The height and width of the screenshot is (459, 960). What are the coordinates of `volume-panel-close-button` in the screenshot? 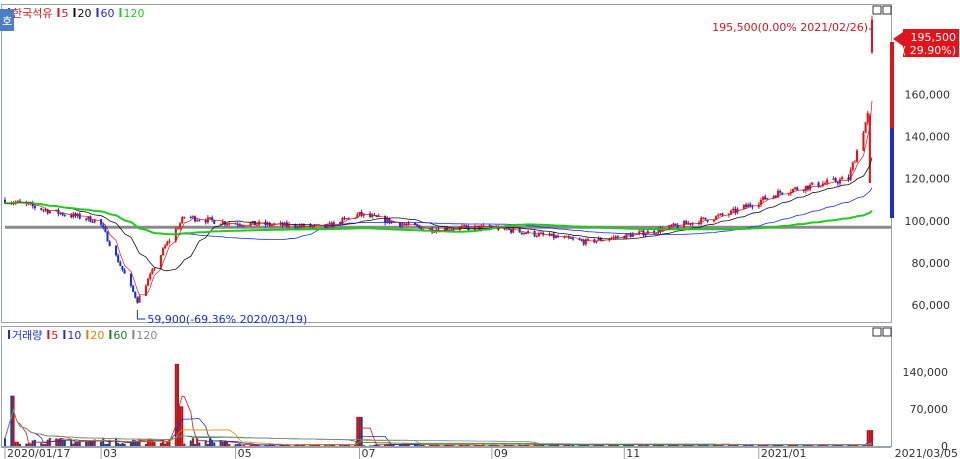 It's located at (887, 332).